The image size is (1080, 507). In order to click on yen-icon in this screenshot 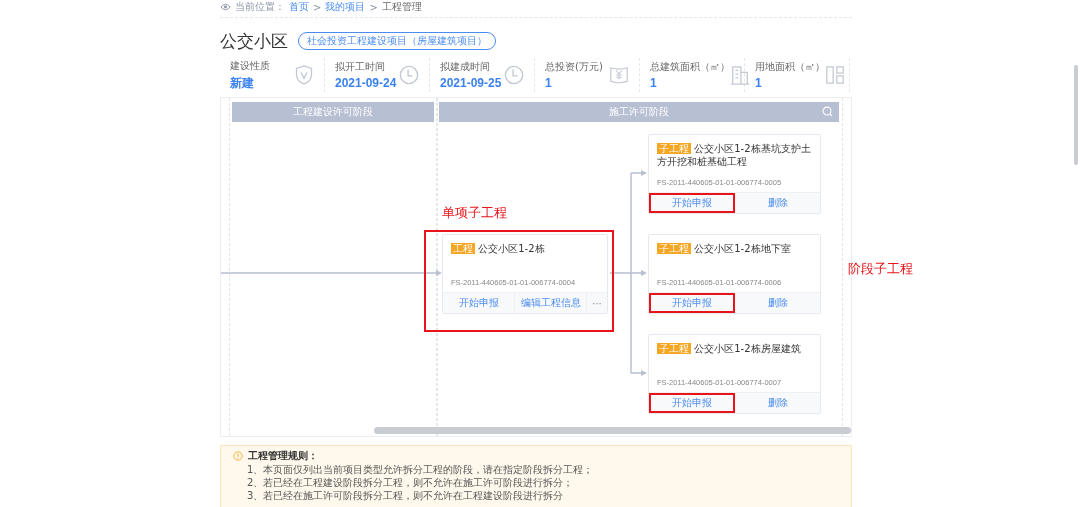, I will do `click(619, 75)`.